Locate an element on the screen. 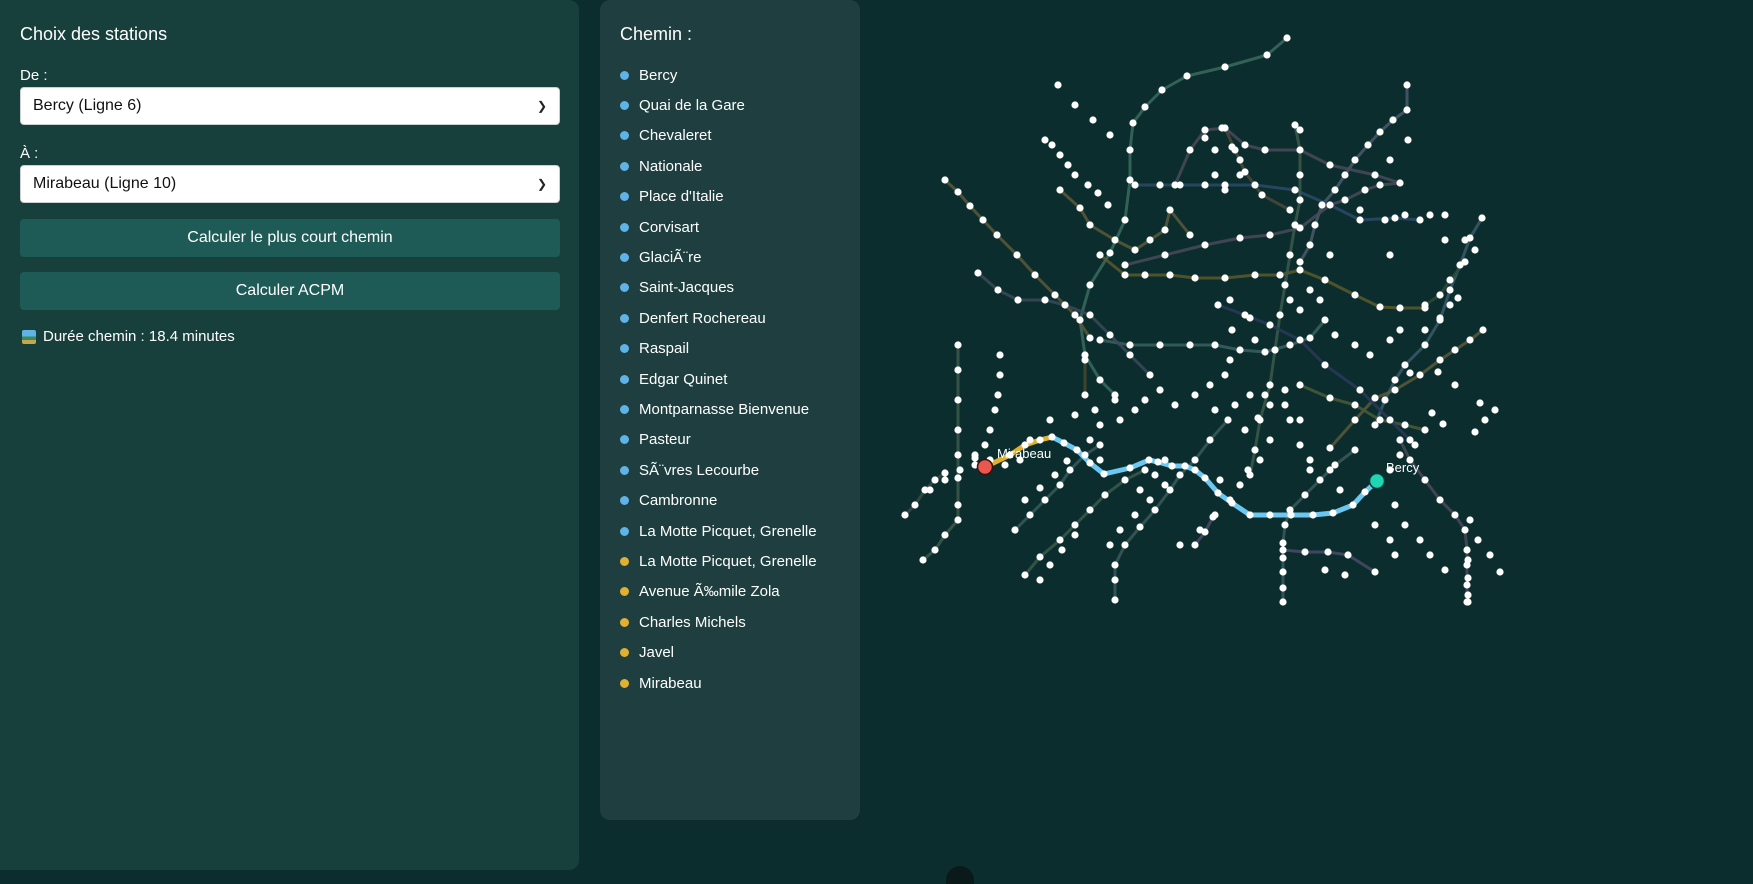 This screenshot has height=884, width=1753. path-station-name: Edgar Quinet is located at coordinates (683, 379).